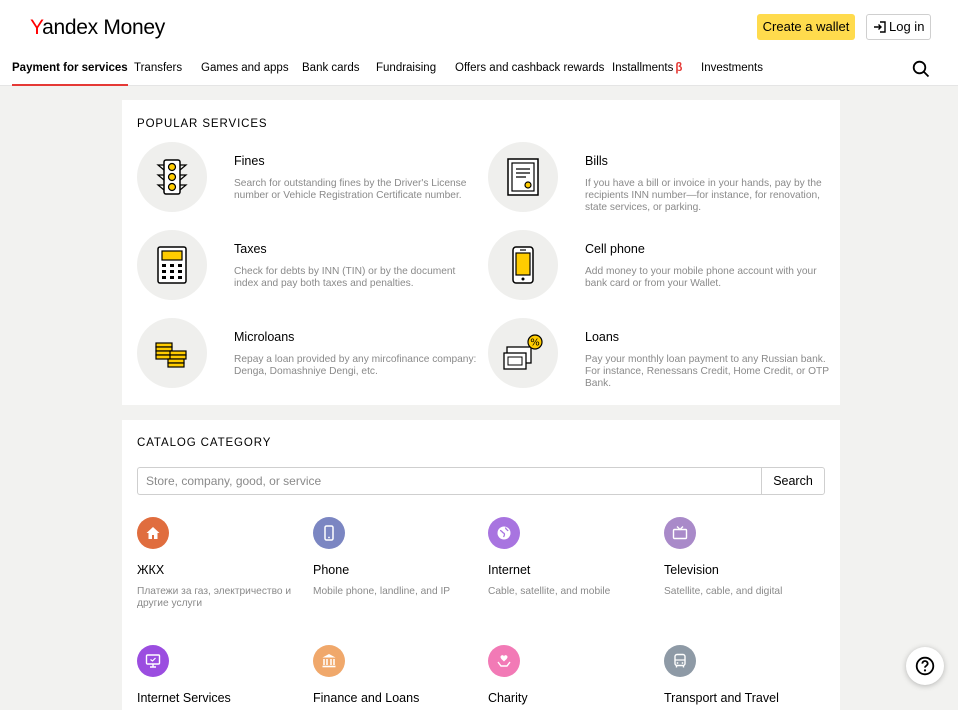 This screenshot has height=710, width=958. Describe the element at coordinates (680, 660) in the screenshot. I see `bus-icon` at that location.